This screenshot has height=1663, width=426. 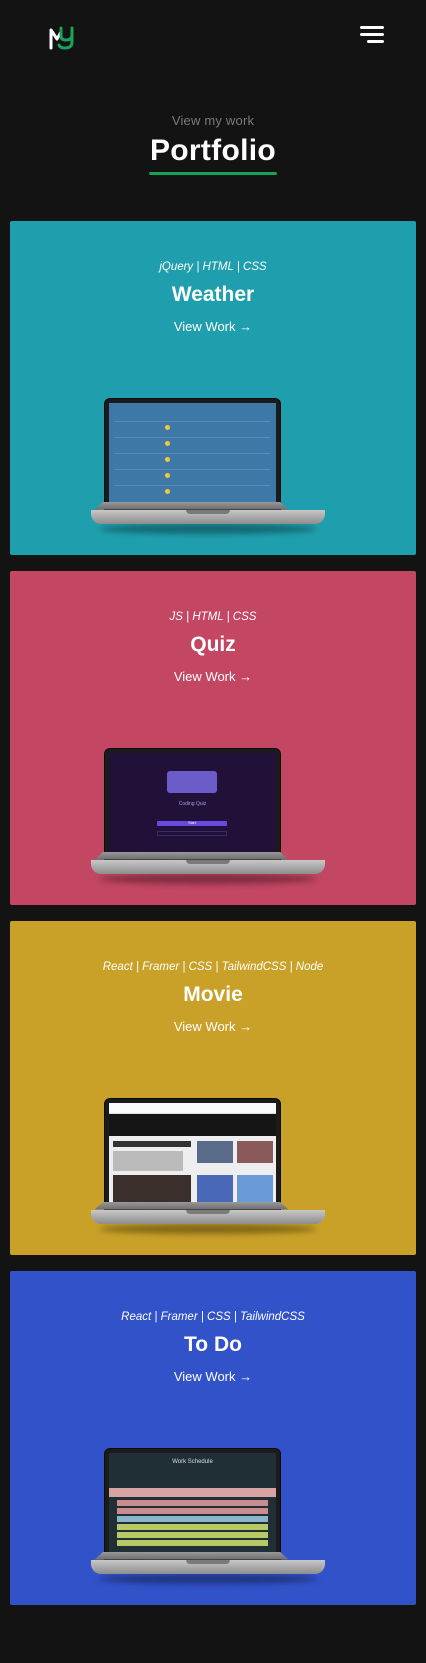 I want to click on laptop-keyboard, so click(x=191, y=1555).